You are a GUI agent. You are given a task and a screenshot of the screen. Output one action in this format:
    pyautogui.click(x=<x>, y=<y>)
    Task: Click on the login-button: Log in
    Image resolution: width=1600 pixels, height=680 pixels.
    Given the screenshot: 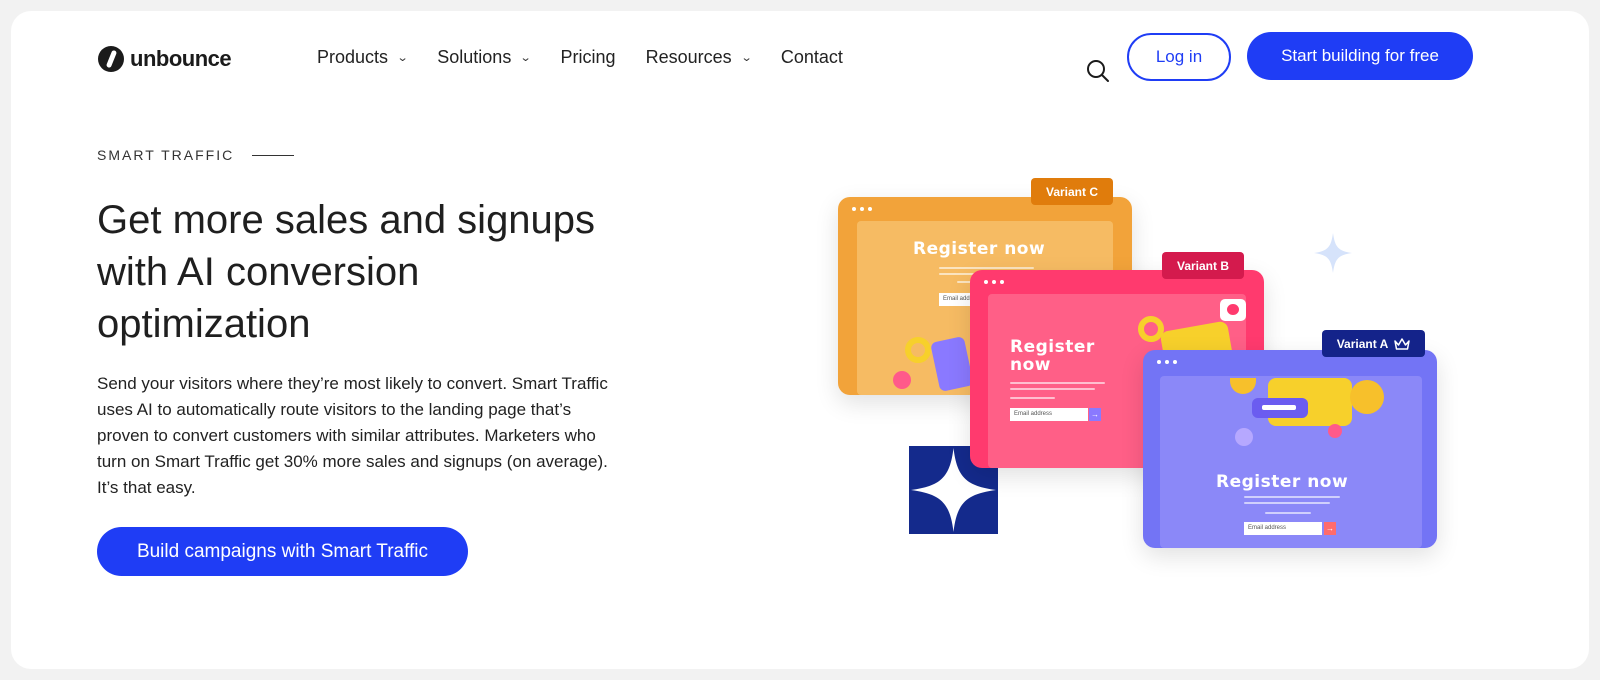 What is the action you would take?
    pyautogui.click(x=1179, y=57)
    